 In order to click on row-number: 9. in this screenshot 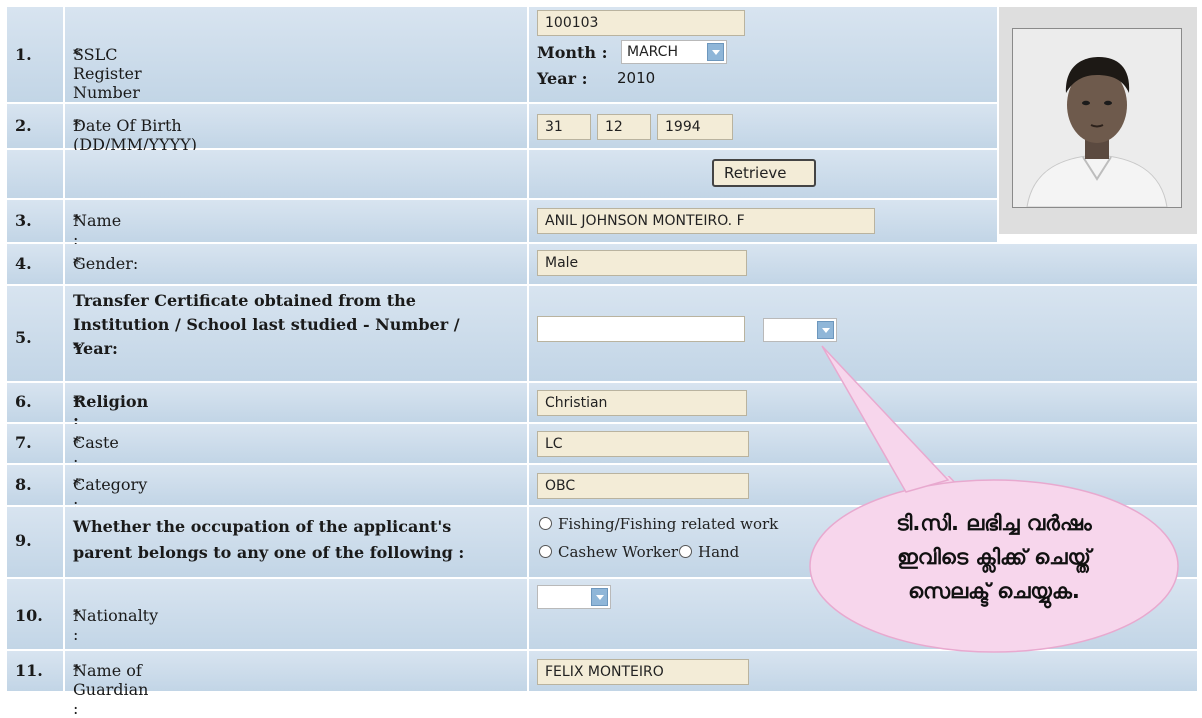, I will do `click(23, 540)`.